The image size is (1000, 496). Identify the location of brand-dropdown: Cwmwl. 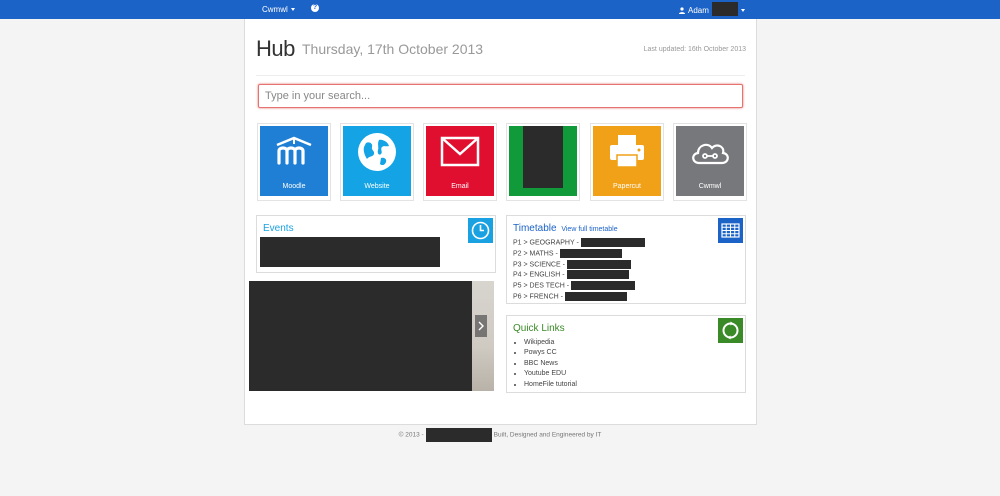
(278, 9).